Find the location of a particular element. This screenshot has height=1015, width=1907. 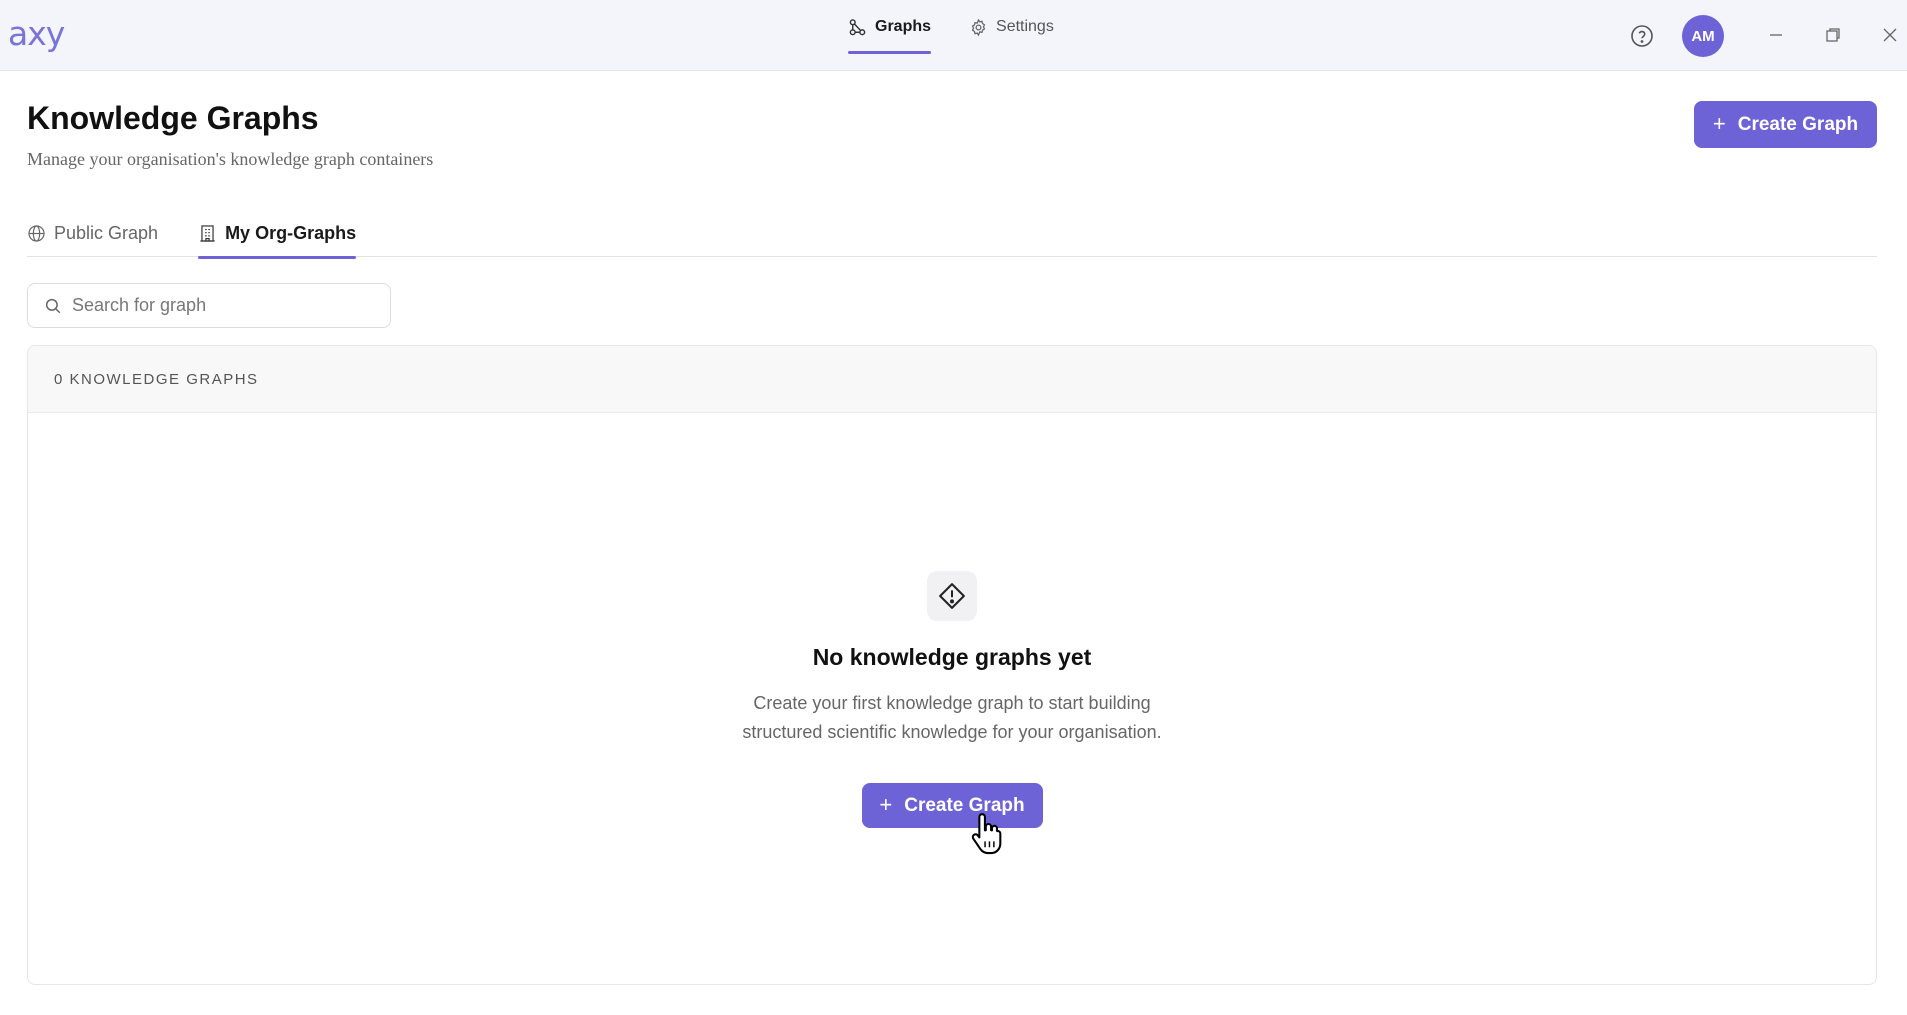

graph-tabs: Public Graph My Org-Graphs is located at coordinates (952, 238).